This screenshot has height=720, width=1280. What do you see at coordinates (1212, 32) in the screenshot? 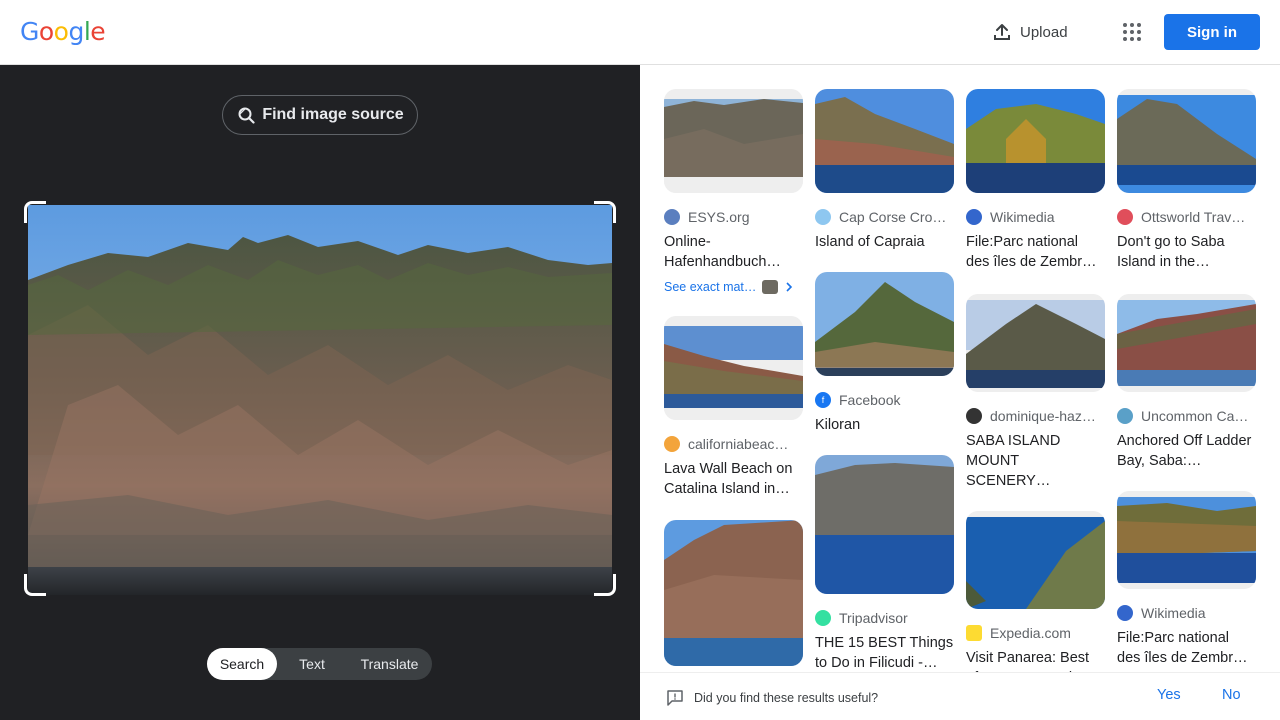
I see `sign-in-button: Sign in` at bounding box center [1212, 32].